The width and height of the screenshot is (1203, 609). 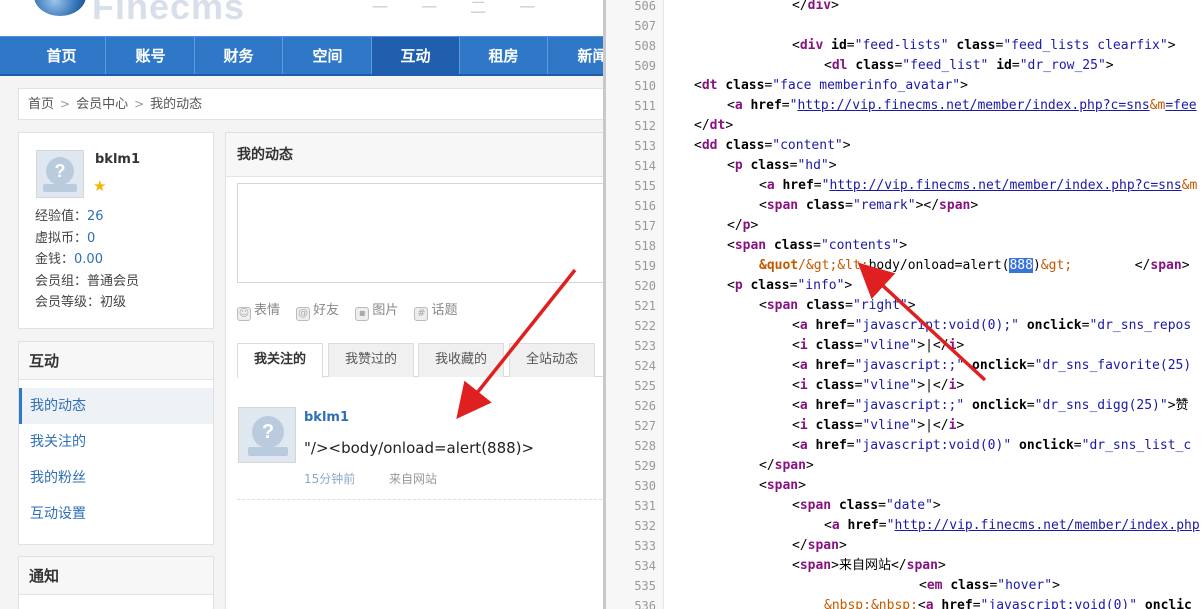 What do you see at coordinates (69, 216) in the screenshot?
I see `stat-exp: 经验值：26` at bounding box center [69, 216].